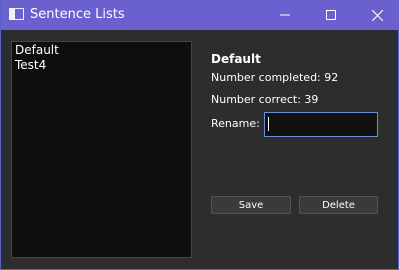  I want to click on number-correct-text: Number correct: 39, so click(265, 99).